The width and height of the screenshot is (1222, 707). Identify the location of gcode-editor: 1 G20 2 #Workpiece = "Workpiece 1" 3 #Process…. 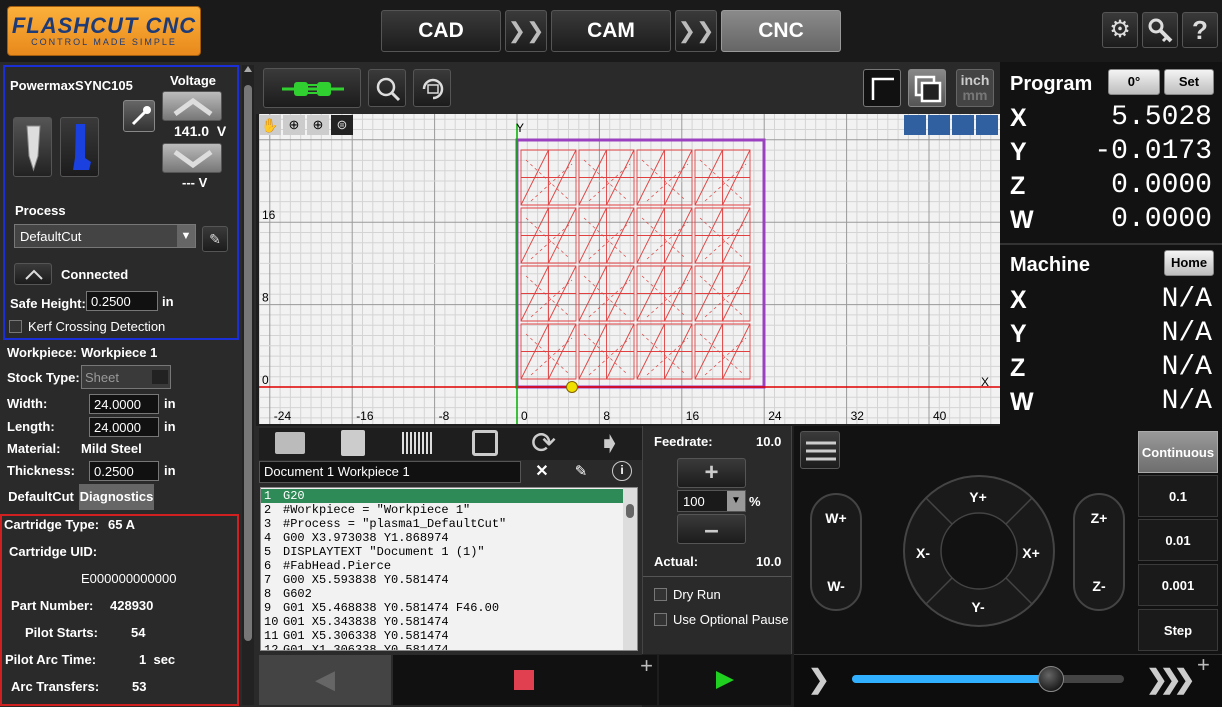
(449, 569).